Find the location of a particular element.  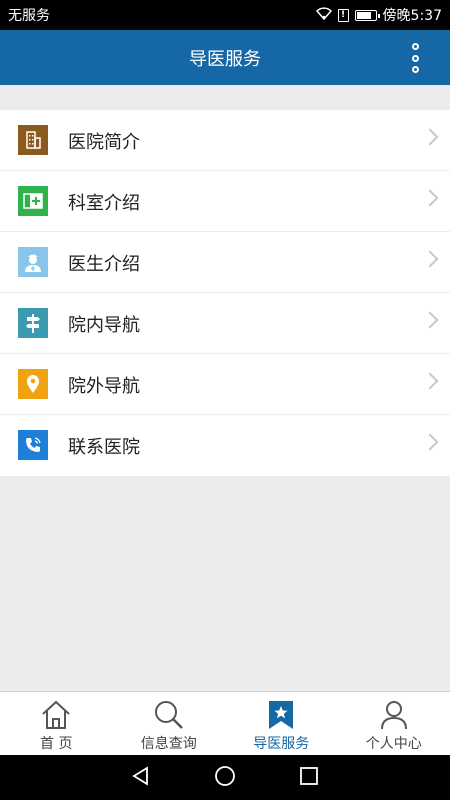

menu-item-label: 医生介绍 is located at coordinates (104, 264).